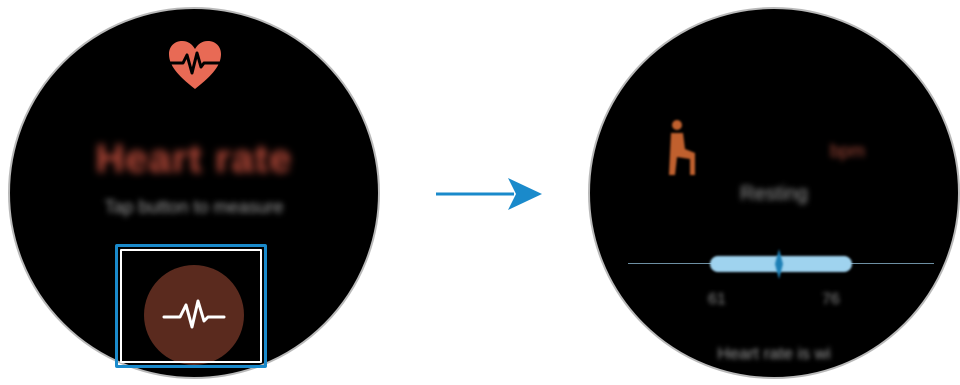  What do you see at coordinates (489, 194) in the screenshot?
I see `right-arrow-icon` at bounding box center [489, 194].